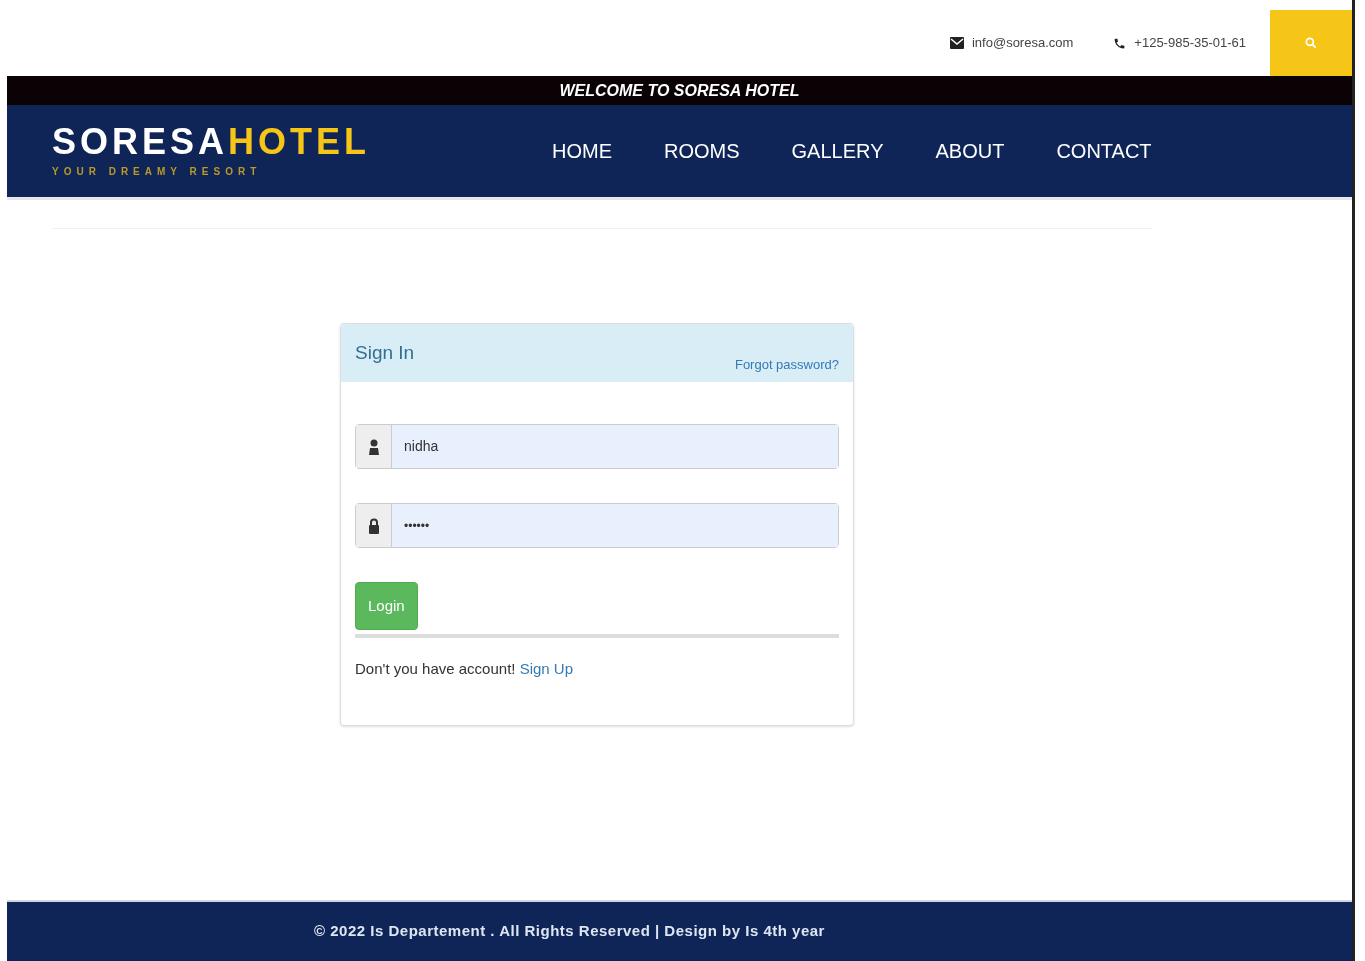  Describe the element at coordinates (252, 141) in the screenshot. I see `logo: SORESAHOTEL` at that location.